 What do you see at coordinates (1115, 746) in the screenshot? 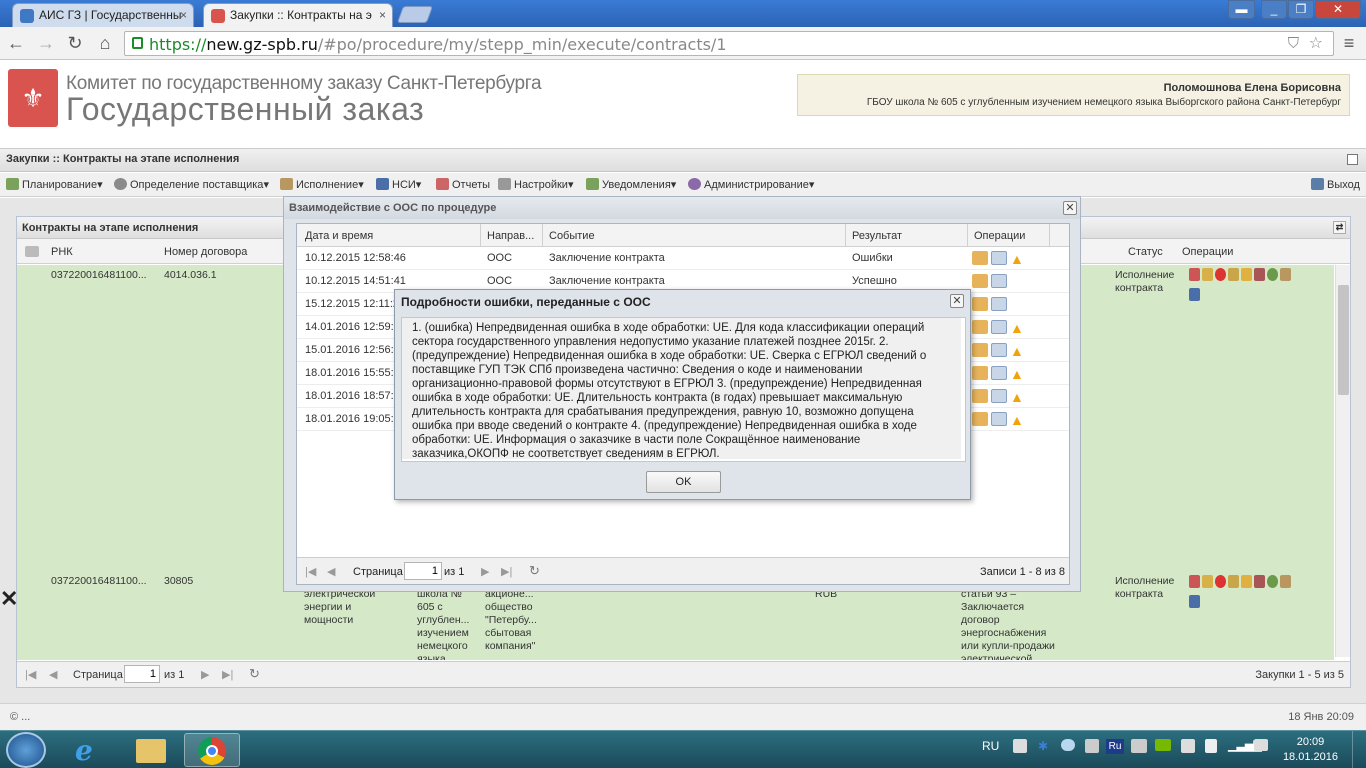
I see `keyboard-layout-icon: Ru` at bounding box center [1115, 746].